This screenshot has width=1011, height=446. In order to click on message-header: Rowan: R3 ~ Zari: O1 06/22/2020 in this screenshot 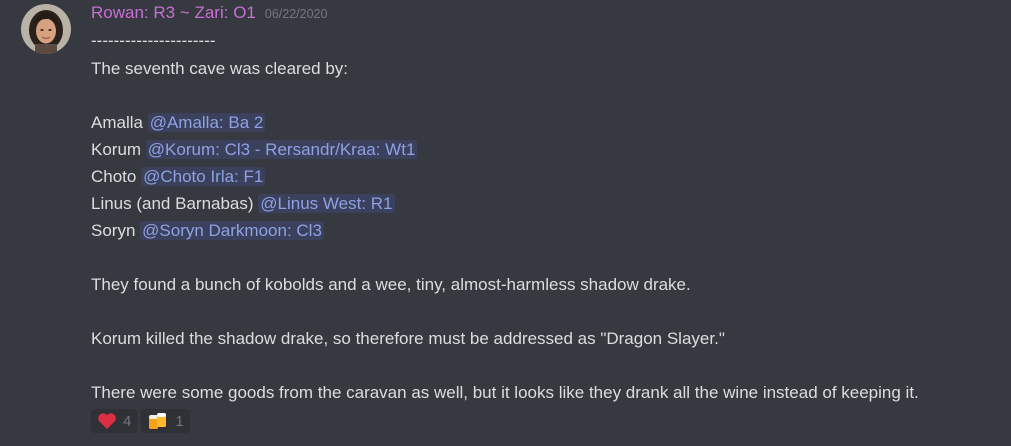, I will do `click(209, 16)`.